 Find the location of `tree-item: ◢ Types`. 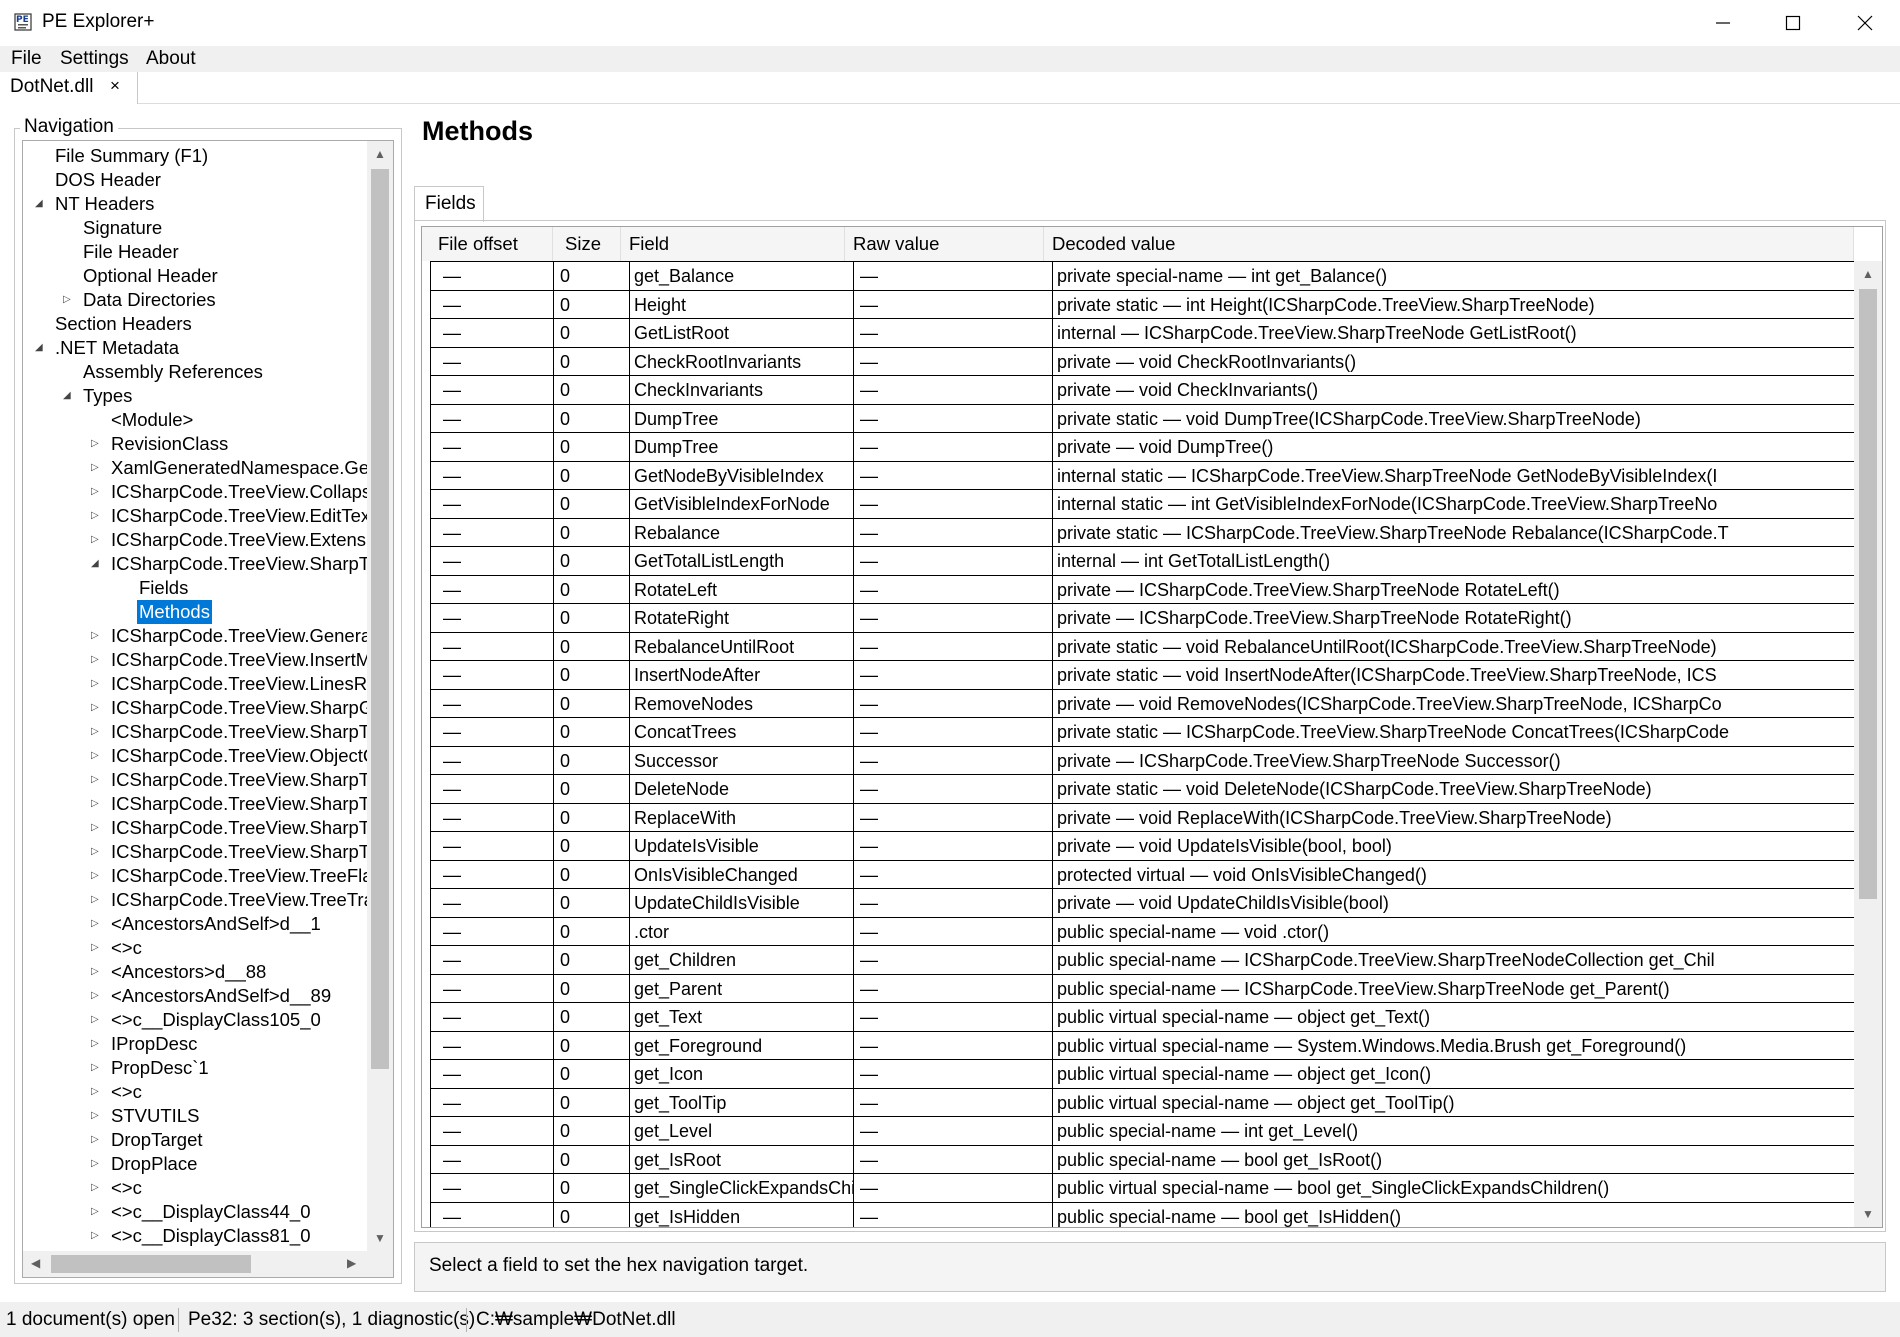

tree-item: ◢ Types is located at coordinates (195, 396).